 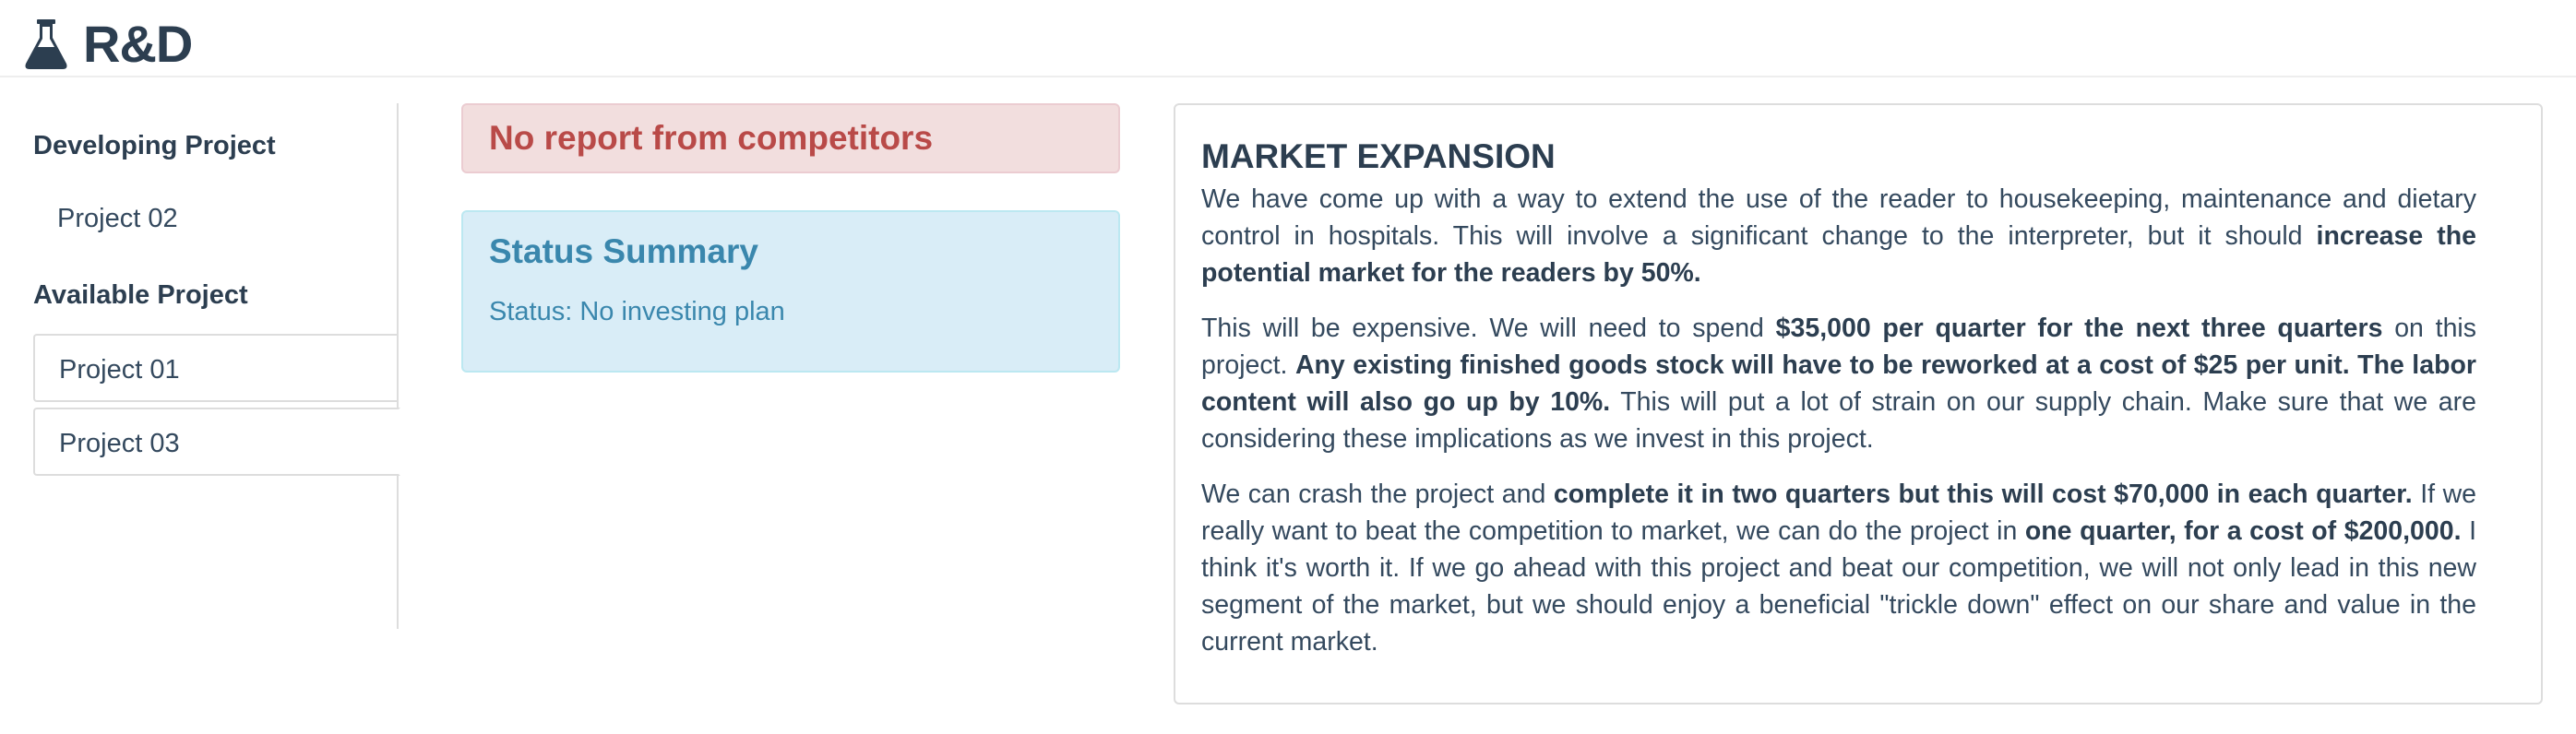 I want to click on sidebar-item-project-01: Project 01, so click(x=216, y=368).